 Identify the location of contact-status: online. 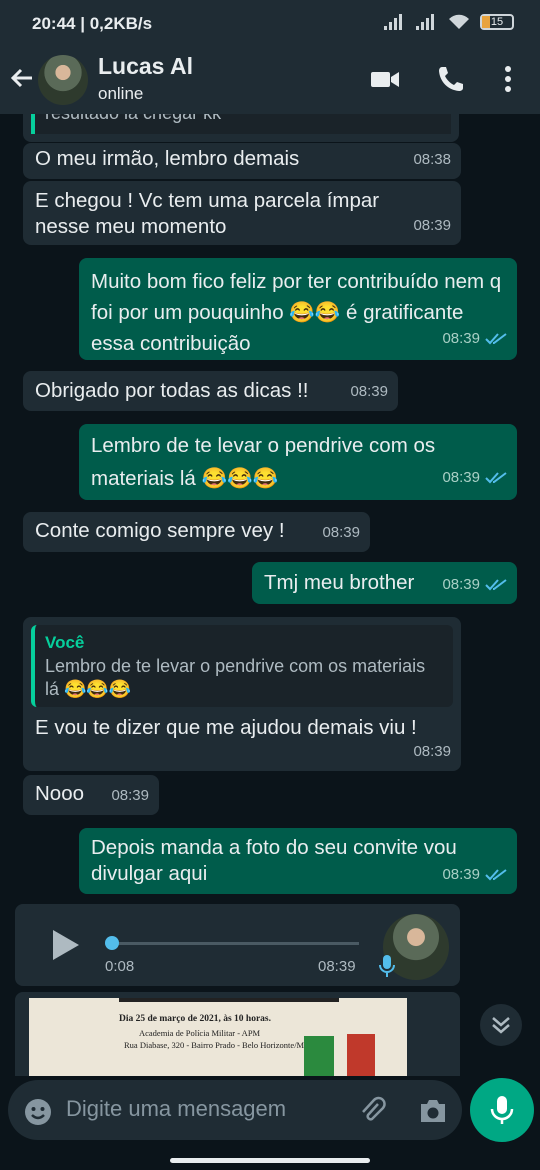
(121, 93).